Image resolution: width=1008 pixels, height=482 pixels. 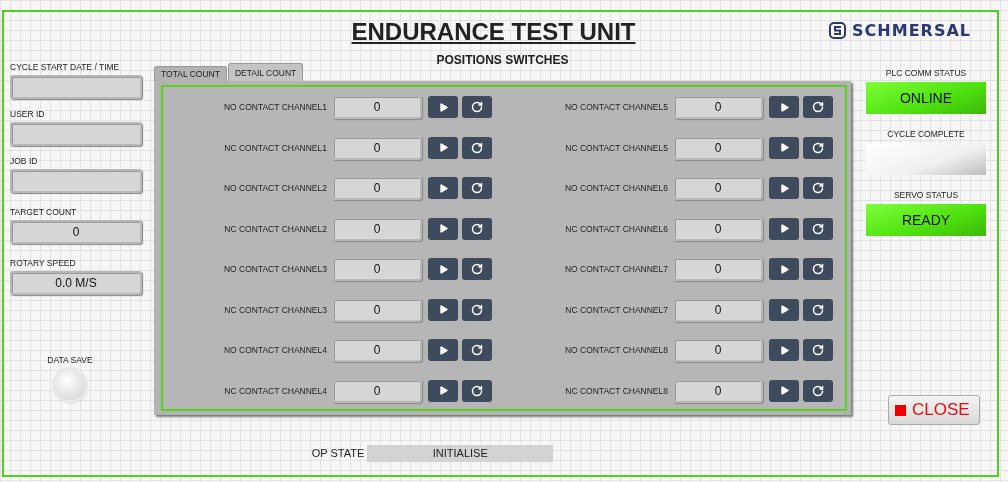 I want to click on channel-label: NC CONTACT CHANNEL4, so click(x=275, y=390).